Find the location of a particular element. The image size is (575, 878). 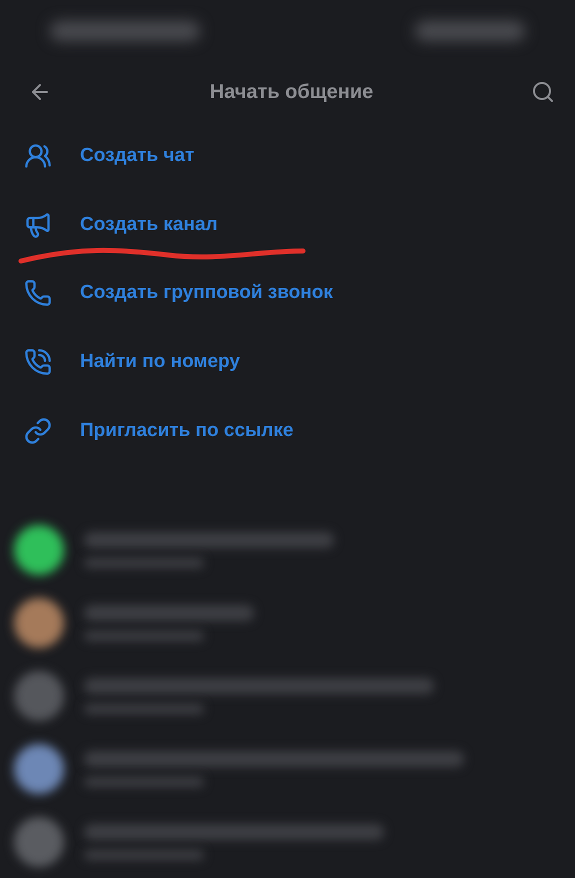

phone-icon is located at coordinates (38, 293).